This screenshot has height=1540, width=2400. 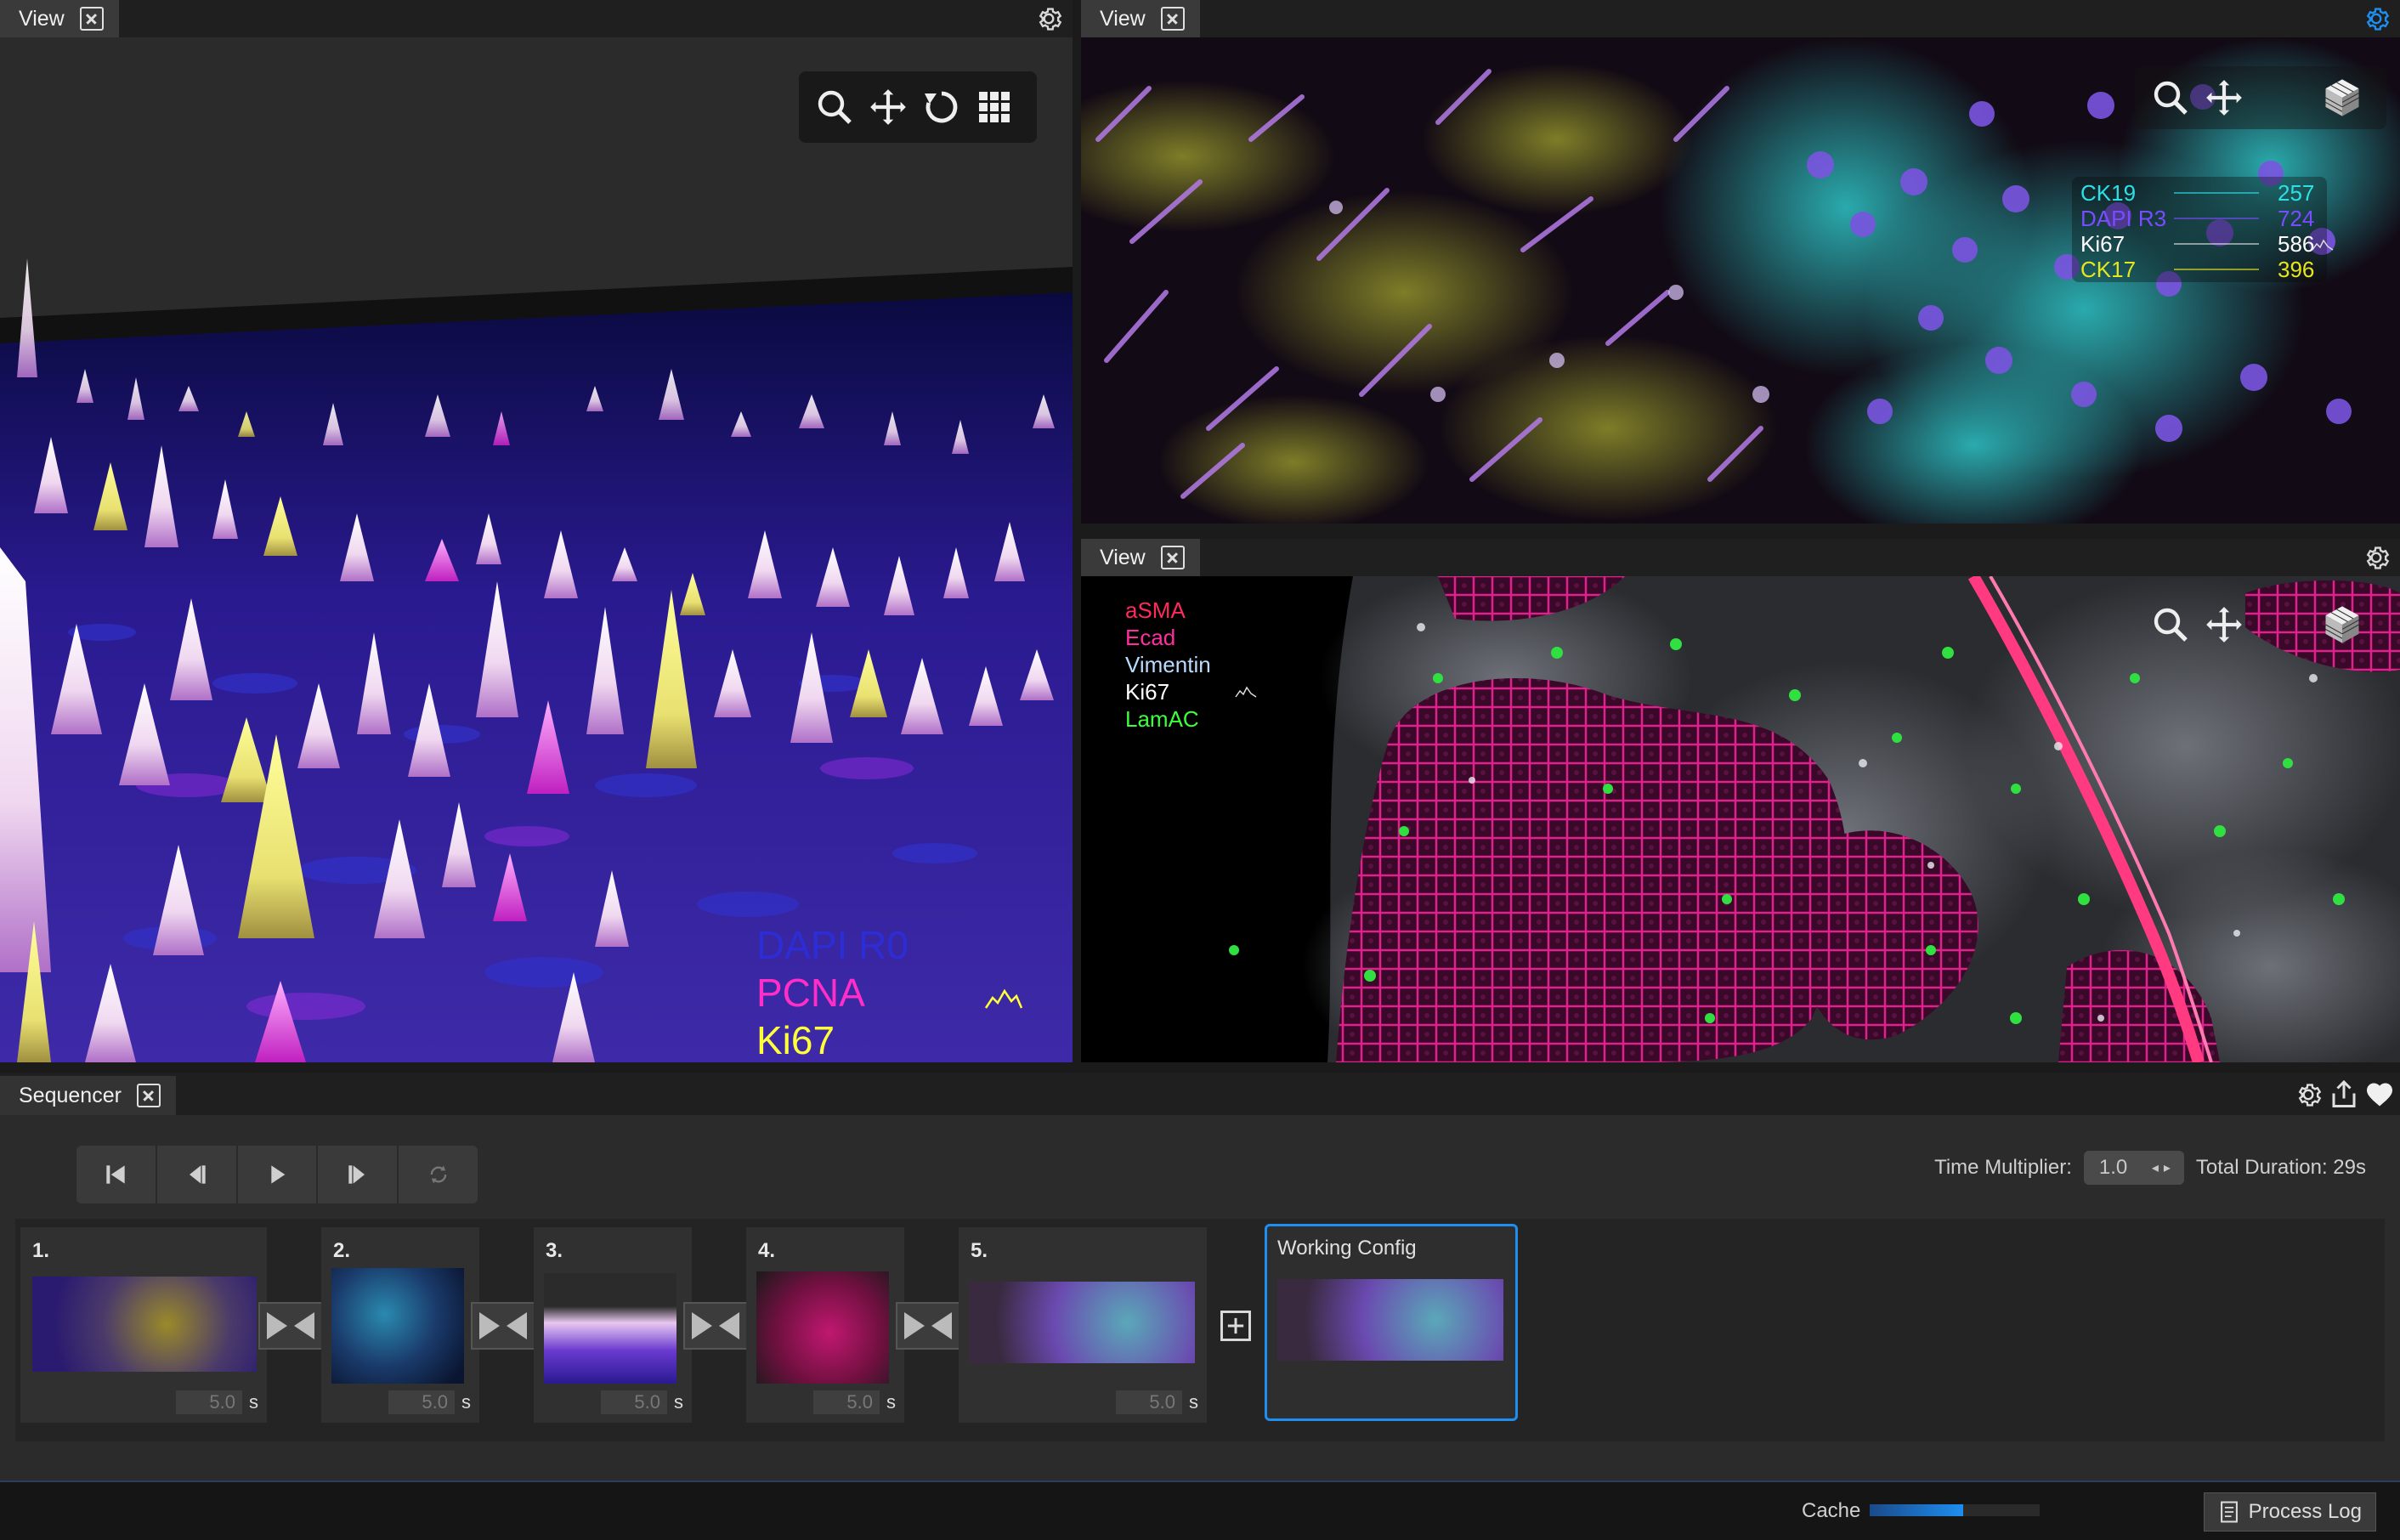 I want to click on process-log-label: Process Log, so click(x=2305, y=1512).